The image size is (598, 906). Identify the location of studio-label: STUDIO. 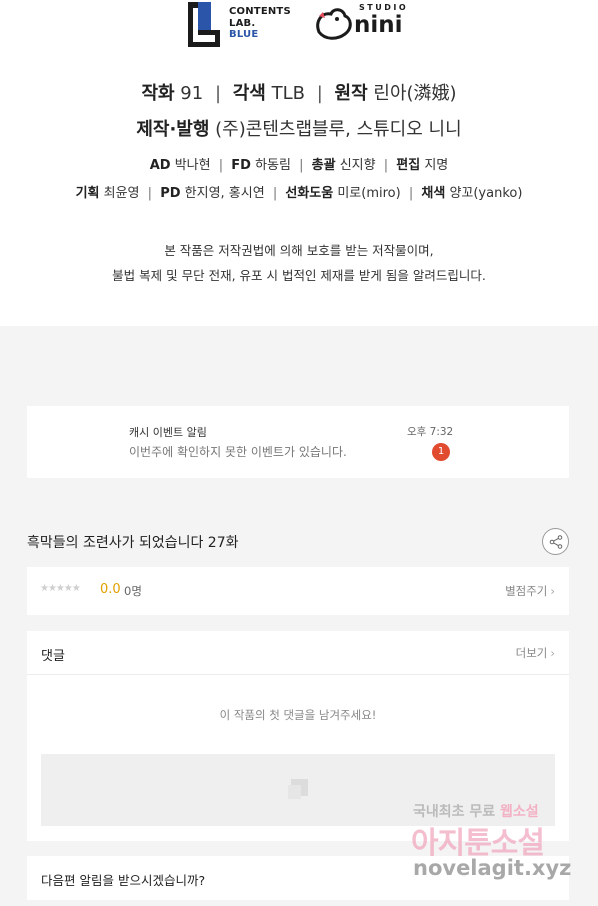
(384, 7).